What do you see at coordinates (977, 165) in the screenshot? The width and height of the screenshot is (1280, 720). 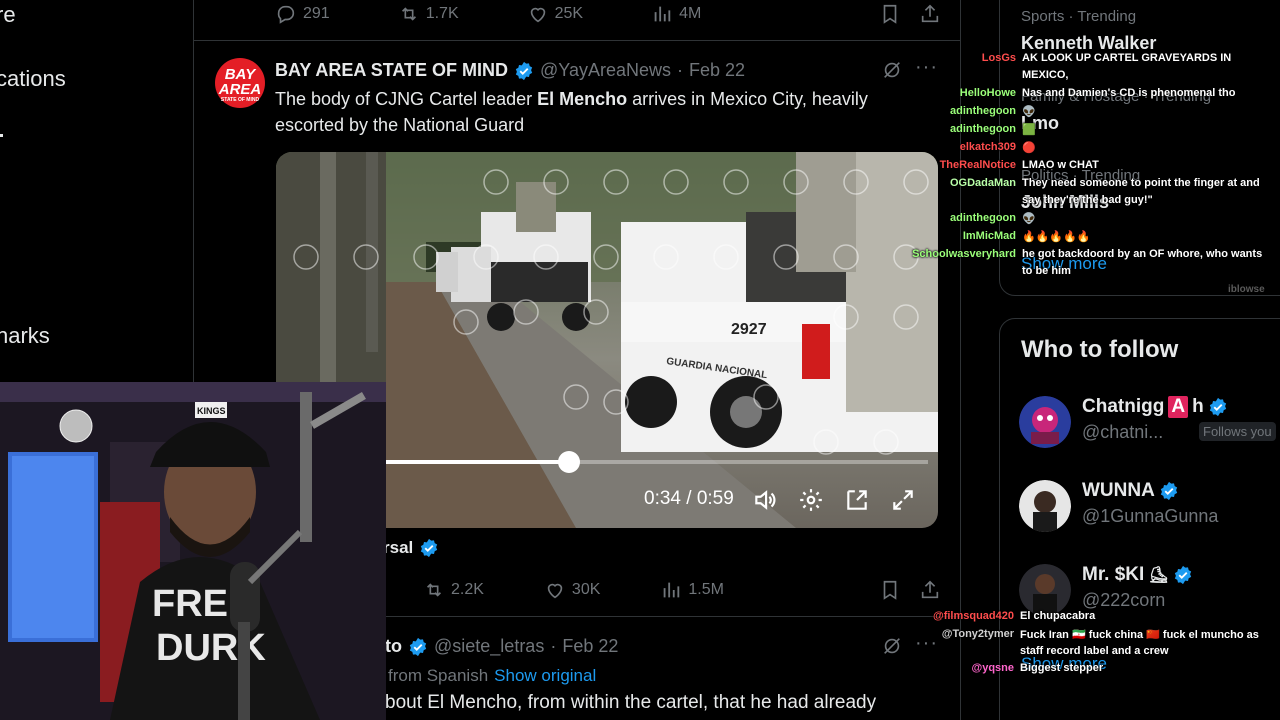 I see `chat-username: TheRealNotice` at bounding box center [977, 165].